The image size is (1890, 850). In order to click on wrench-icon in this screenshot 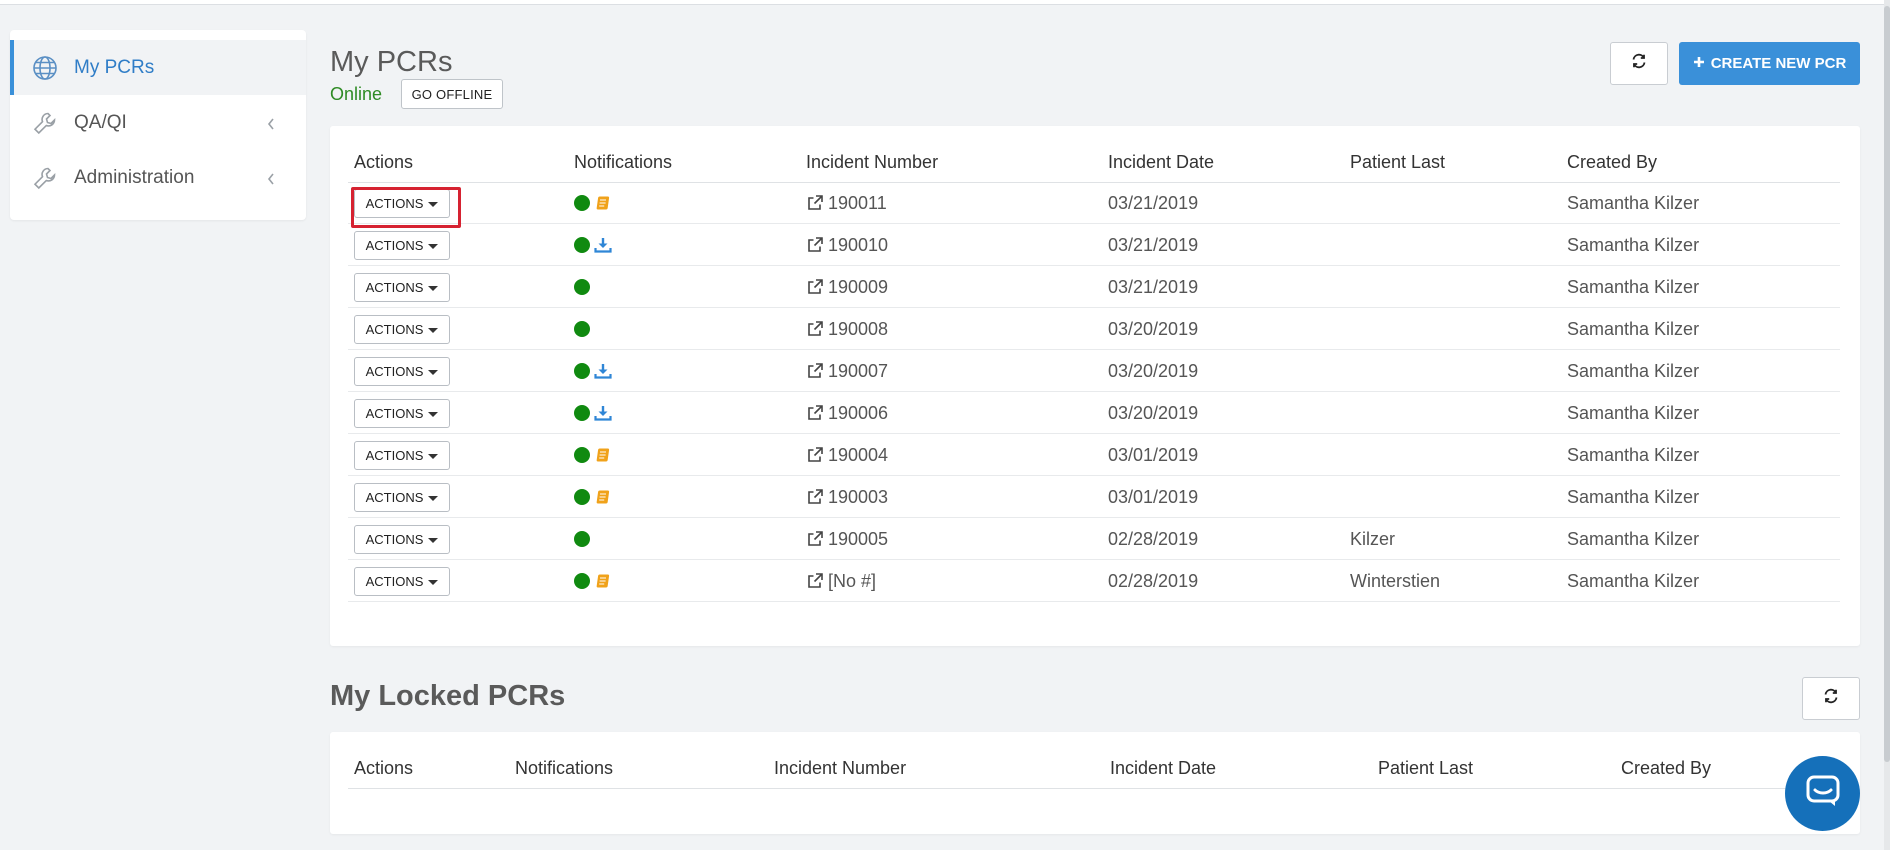, I will do `click(45, 123)`.